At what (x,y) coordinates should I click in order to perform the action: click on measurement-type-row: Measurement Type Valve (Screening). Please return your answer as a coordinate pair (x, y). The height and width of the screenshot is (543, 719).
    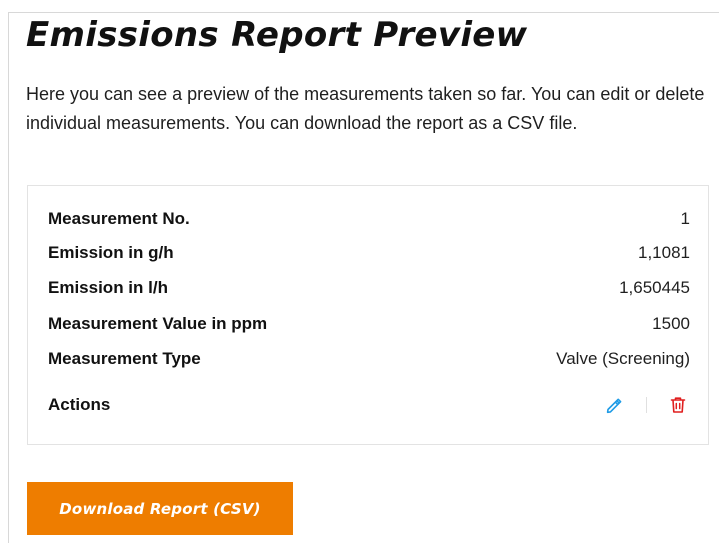
    Looking at the image, I should click on (369, 359).